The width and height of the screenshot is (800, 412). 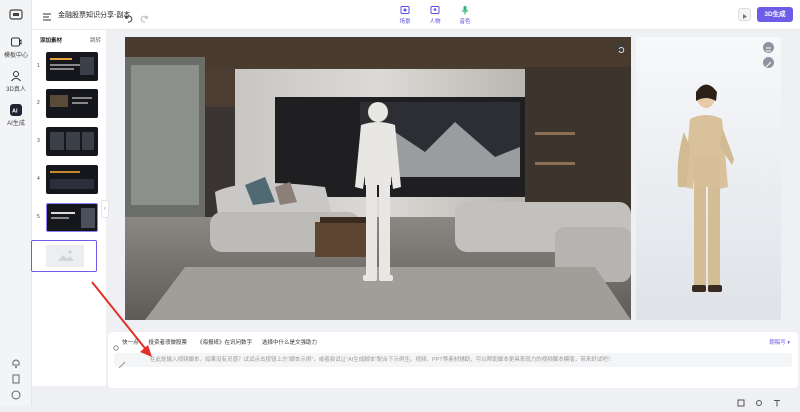 I want to click on annotation-arrow, so click(x=121, y=319).